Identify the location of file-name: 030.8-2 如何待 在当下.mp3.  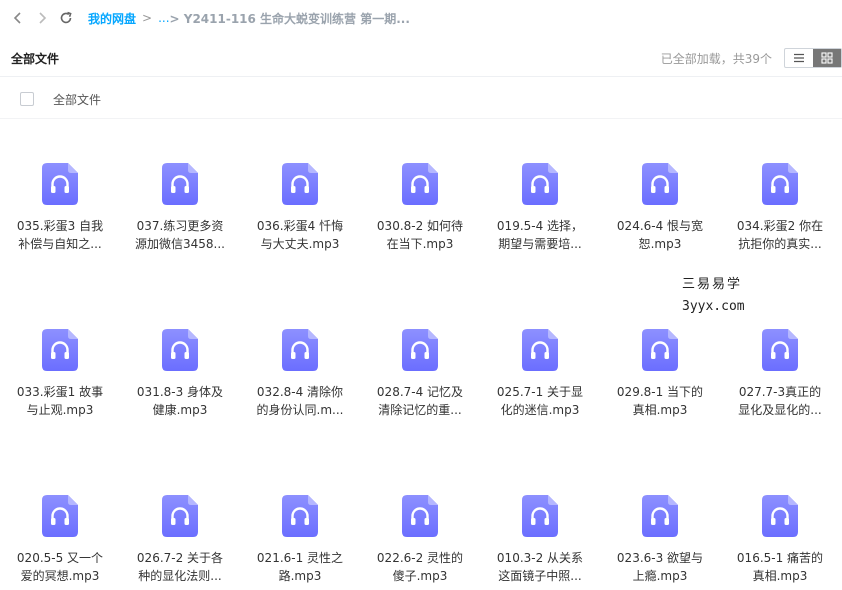
(420, 235).